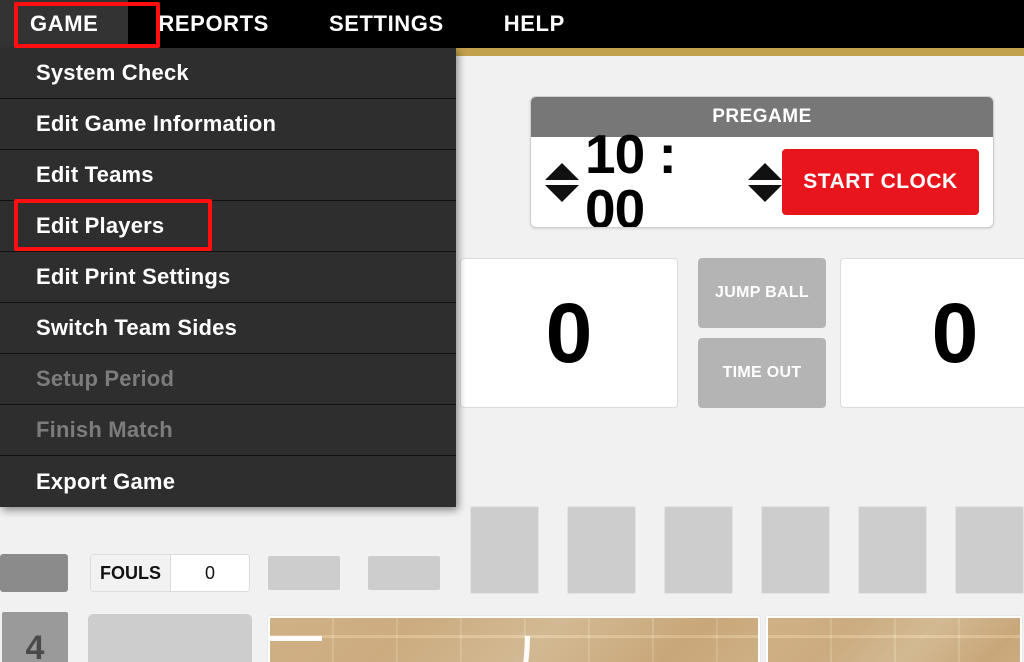 The width and height of the screenshot is (1024, 662). What do you see at coordinates (228, 73) in the screenshot?
I see `menu-item-system-check: System Check` at bounding box center [228, 73].